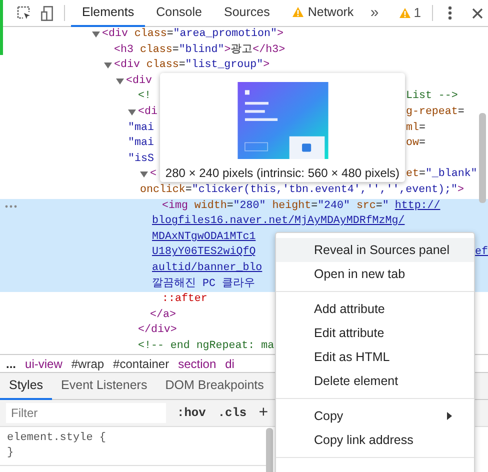 The width and height of the screenshot is (488, 472). Describe the element at coordinates (185, 299) in the screenshot. I see `pseudo-element-line: ::after` at that location.